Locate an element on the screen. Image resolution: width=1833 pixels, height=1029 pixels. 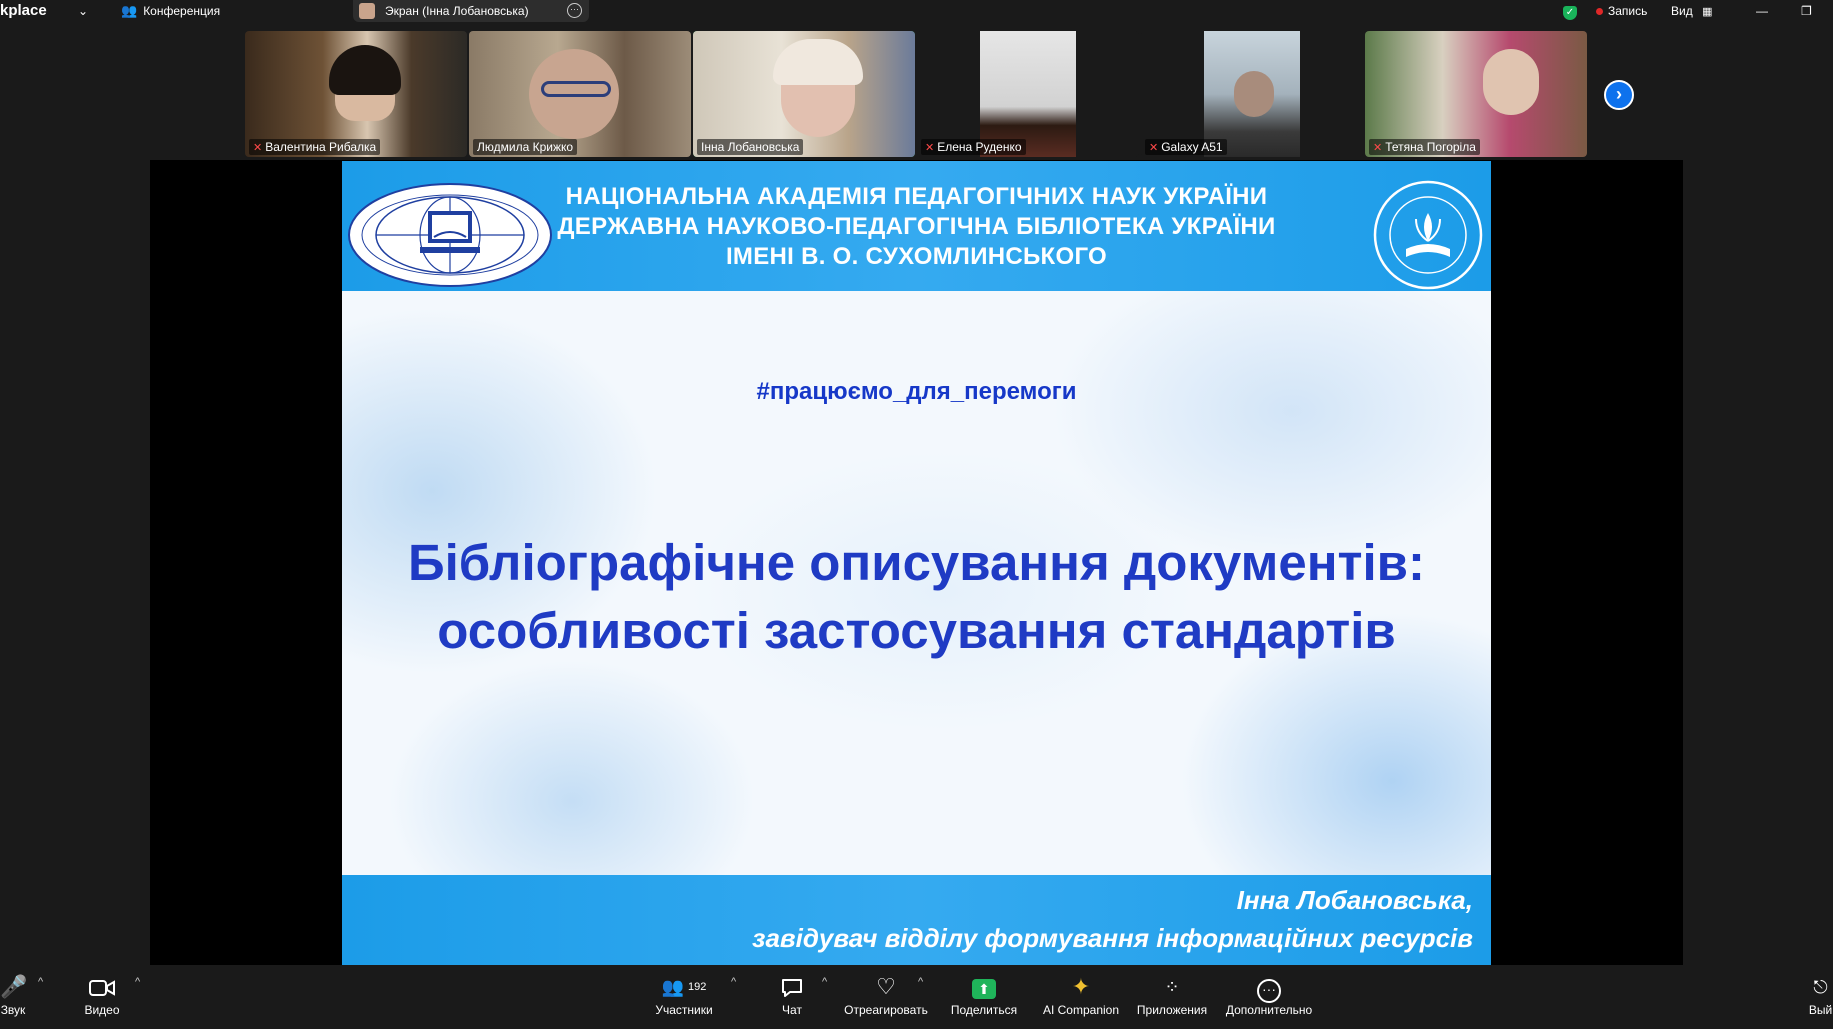
chat-button: Чат is located at coordinates (792, 997).